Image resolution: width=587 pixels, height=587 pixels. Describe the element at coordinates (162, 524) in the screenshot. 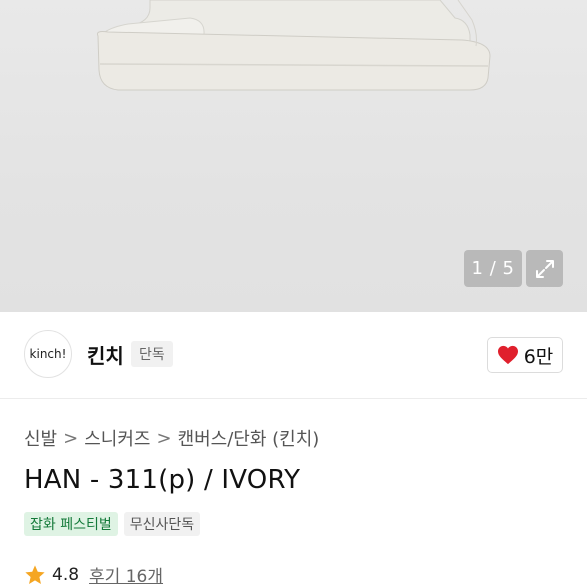

I see `exclusive-badge: 무신사단독` at that location.